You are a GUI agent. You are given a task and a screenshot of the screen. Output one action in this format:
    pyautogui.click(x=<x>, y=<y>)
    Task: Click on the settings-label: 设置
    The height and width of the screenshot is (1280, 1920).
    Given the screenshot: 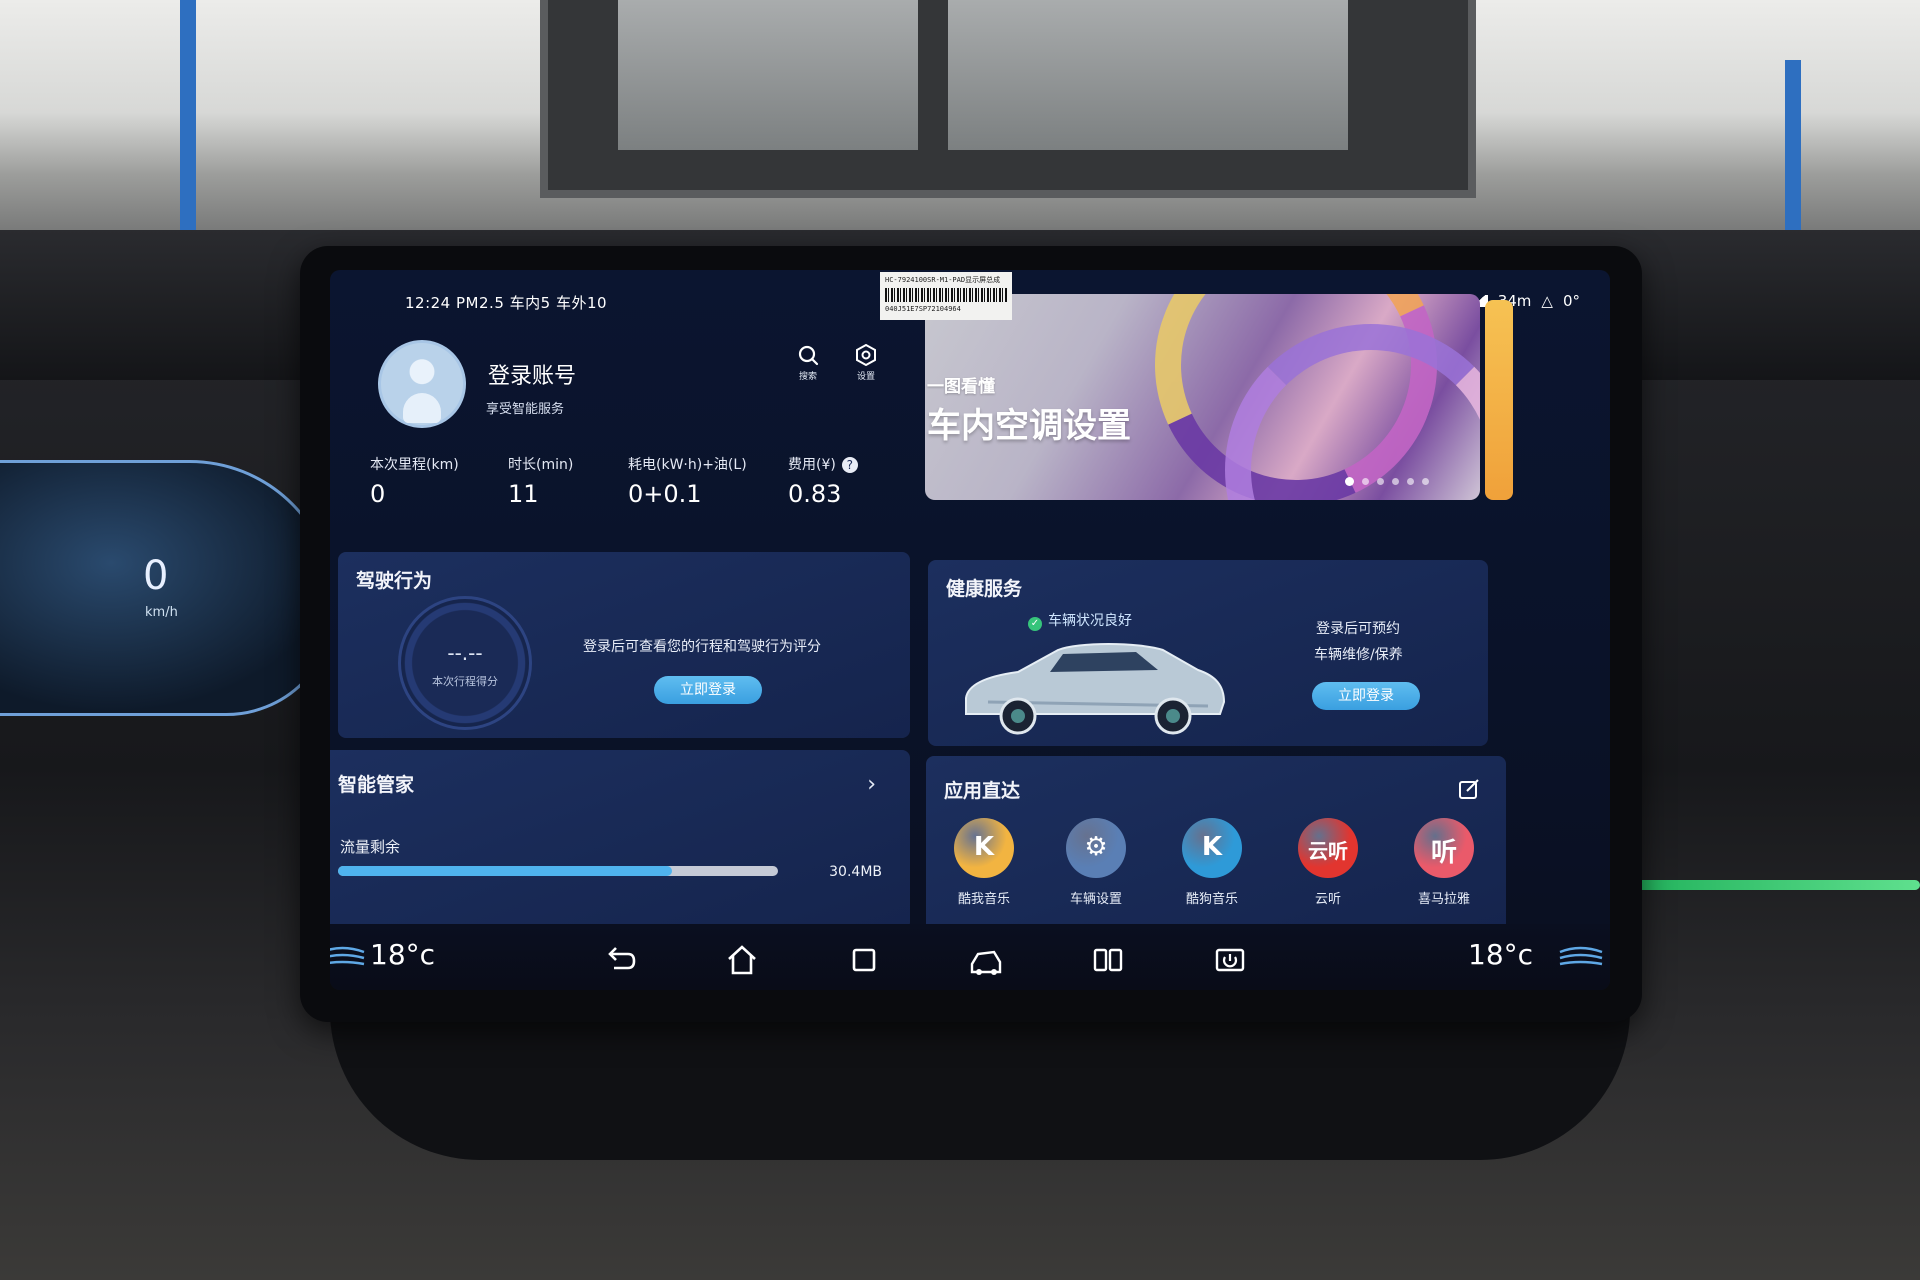 What is the action you would take?
    pyautogui.click(x=865, y=377)
    